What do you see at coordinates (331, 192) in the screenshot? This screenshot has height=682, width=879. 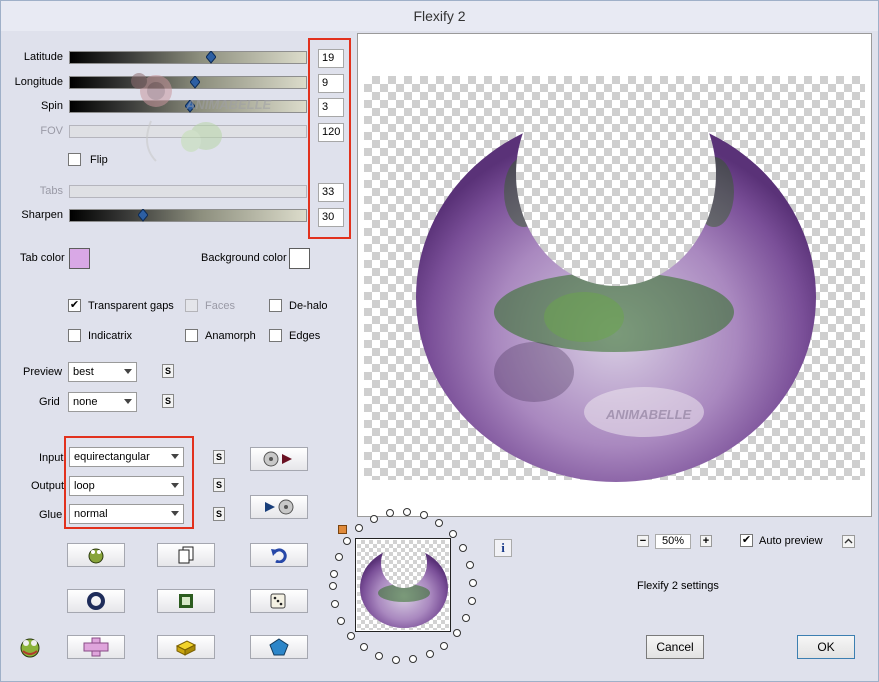 I see `tabs-value: 33` at bounding box center [331, 192].